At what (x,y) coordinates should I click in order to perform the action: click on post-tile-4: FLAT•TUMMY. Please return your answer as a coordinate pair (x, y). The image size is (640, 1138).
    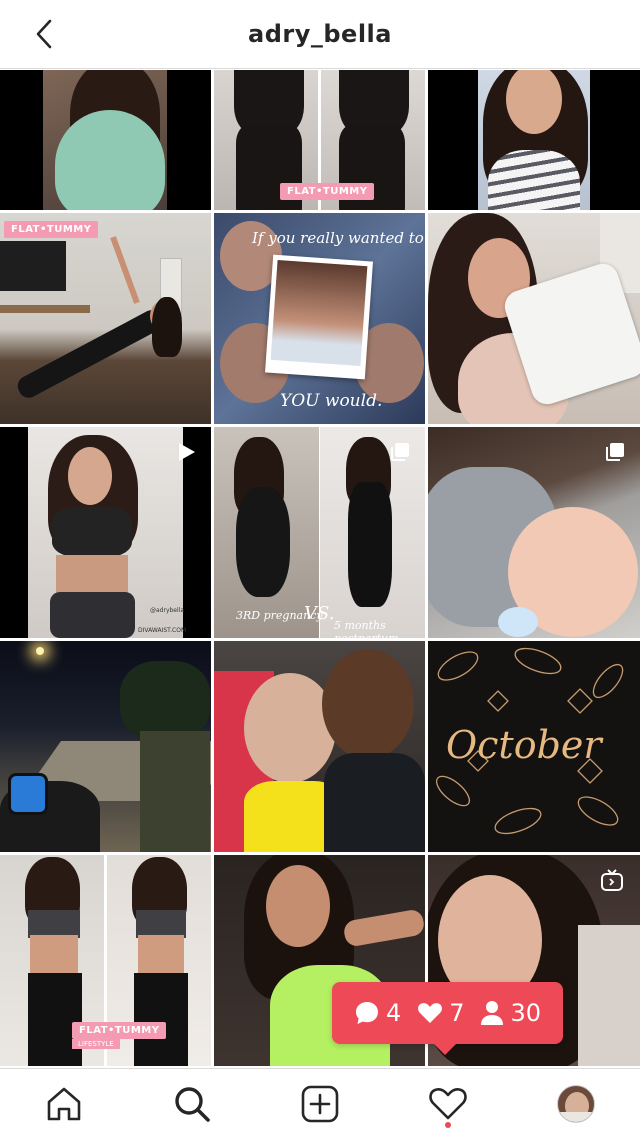
    Looking at the image, I should click on (105, 318).